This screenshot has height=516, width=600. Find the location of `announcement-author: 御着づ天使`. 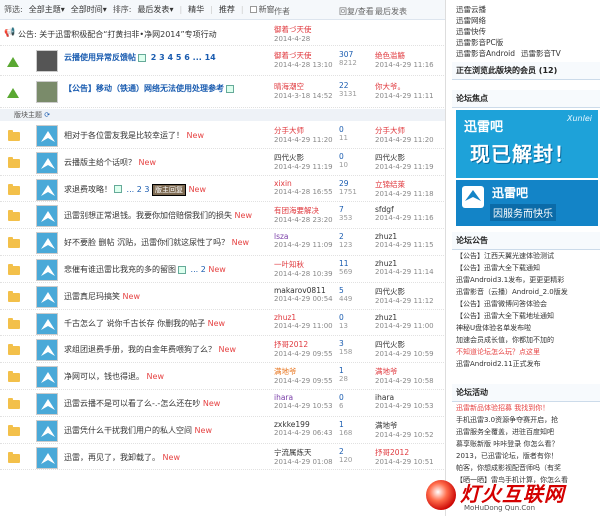

announcement-author: 御着づ天使 is located at coordinates (305, 29).